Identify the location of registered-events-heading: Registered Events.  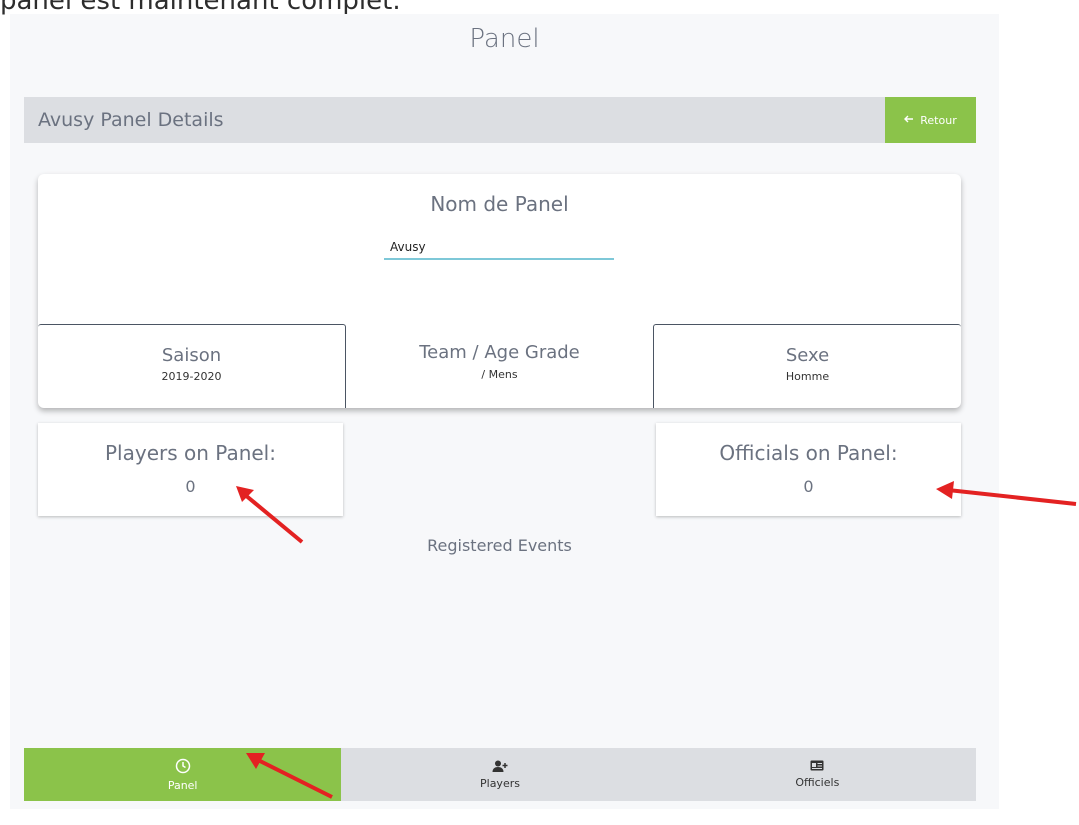
(499, 545).